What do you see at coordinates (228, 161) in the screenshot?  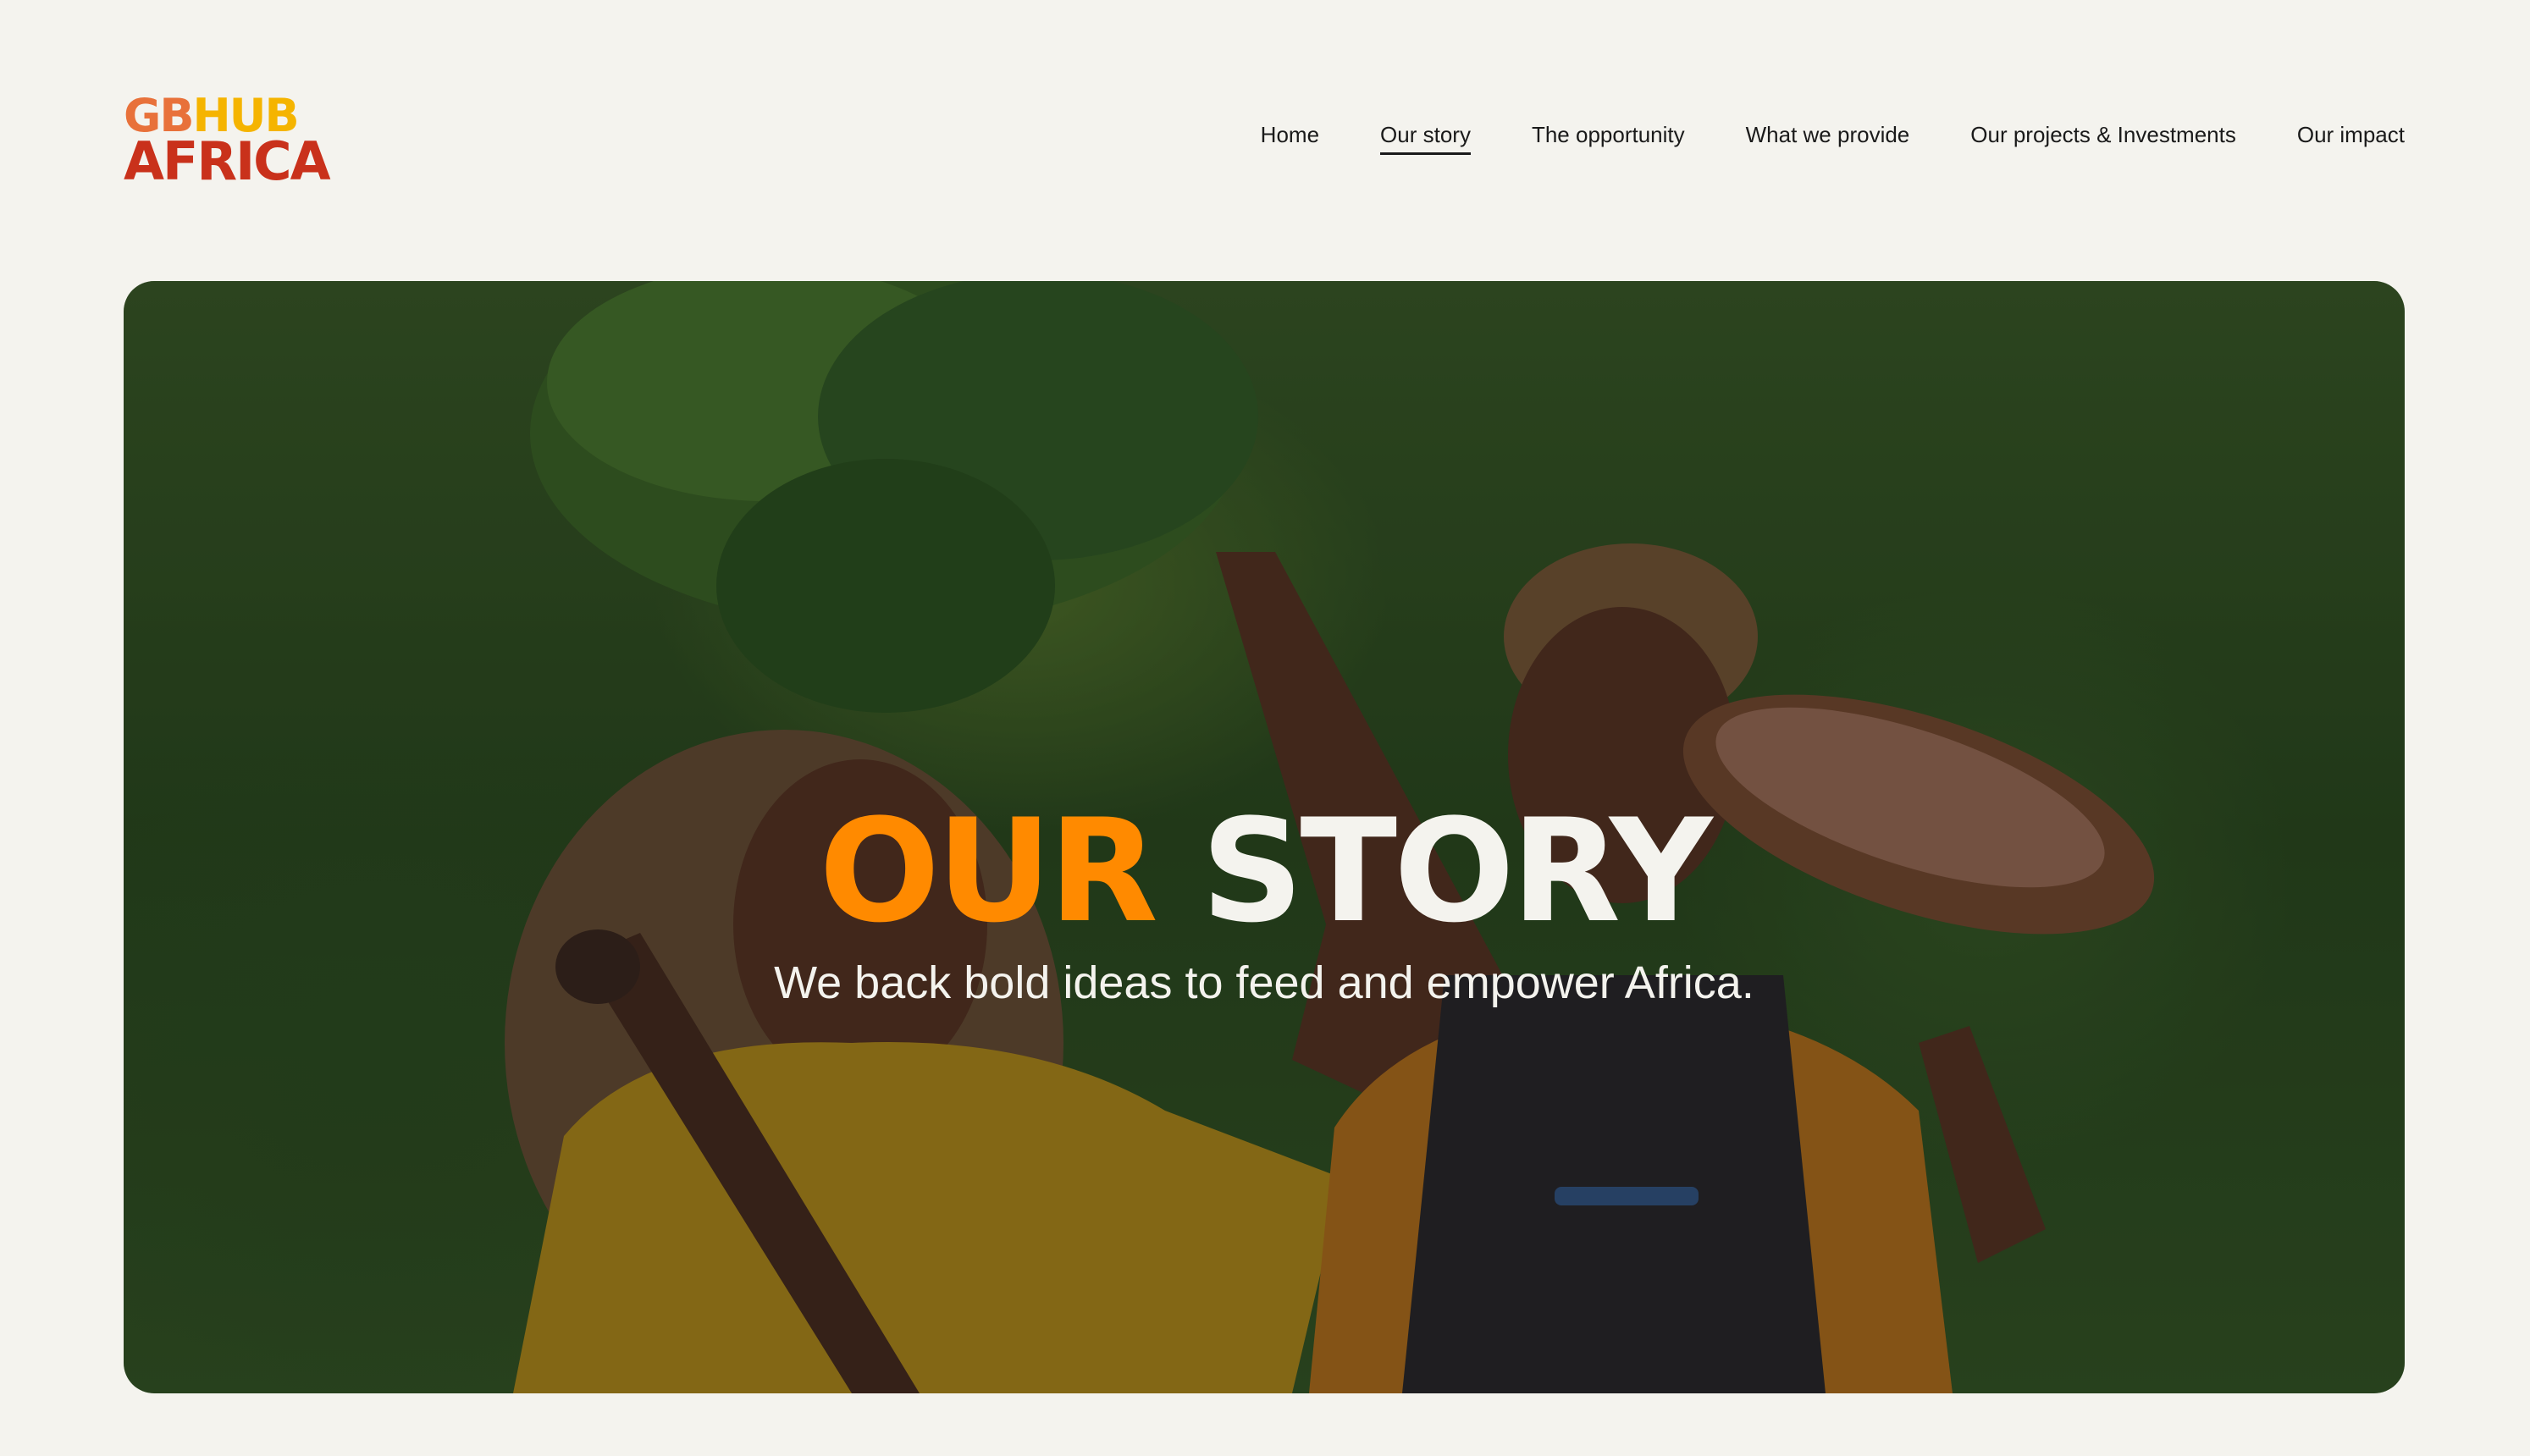 I see `logo-africa-text: AFRICA` at bounding box center [228, 161].